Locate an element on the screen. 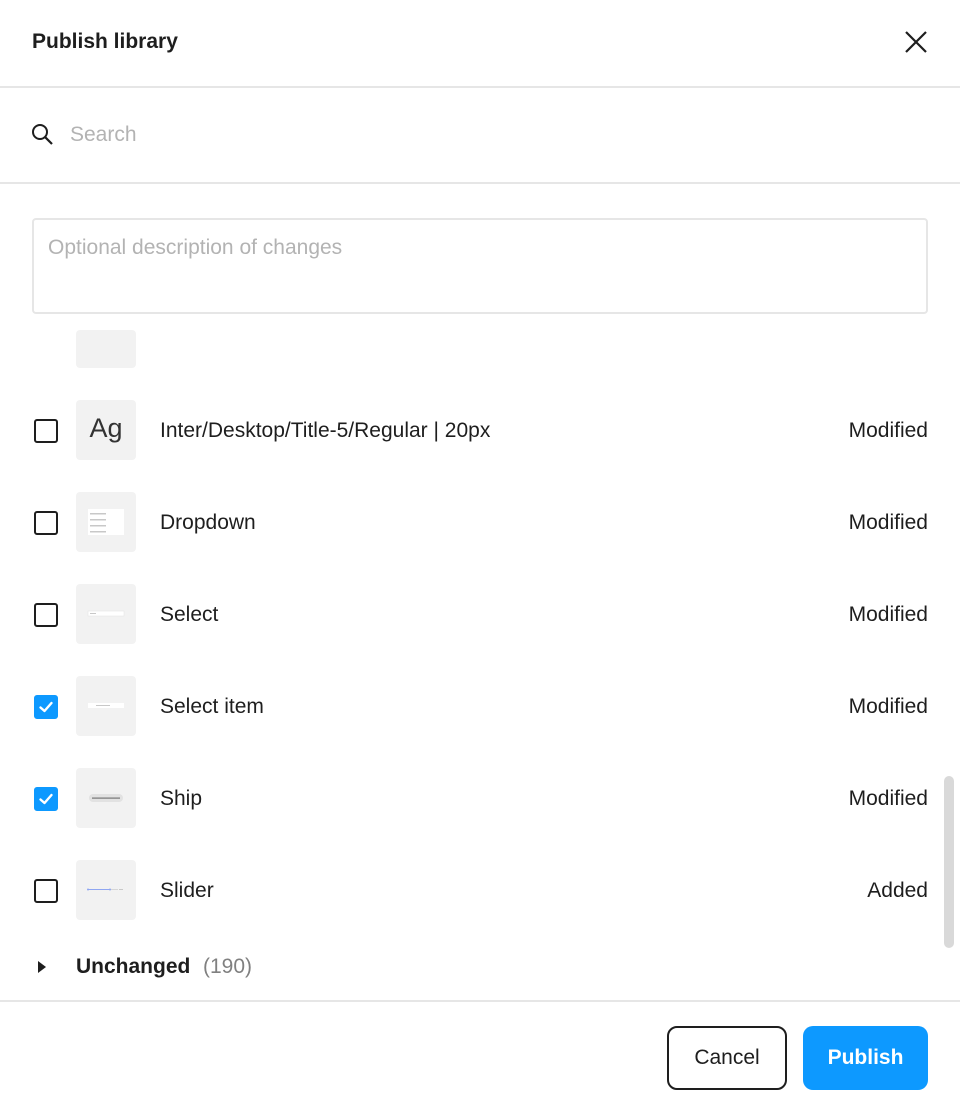 Image resolution: width=960 pixels, height=1114 pixels. search-icon is located at coordinates (42, 134).